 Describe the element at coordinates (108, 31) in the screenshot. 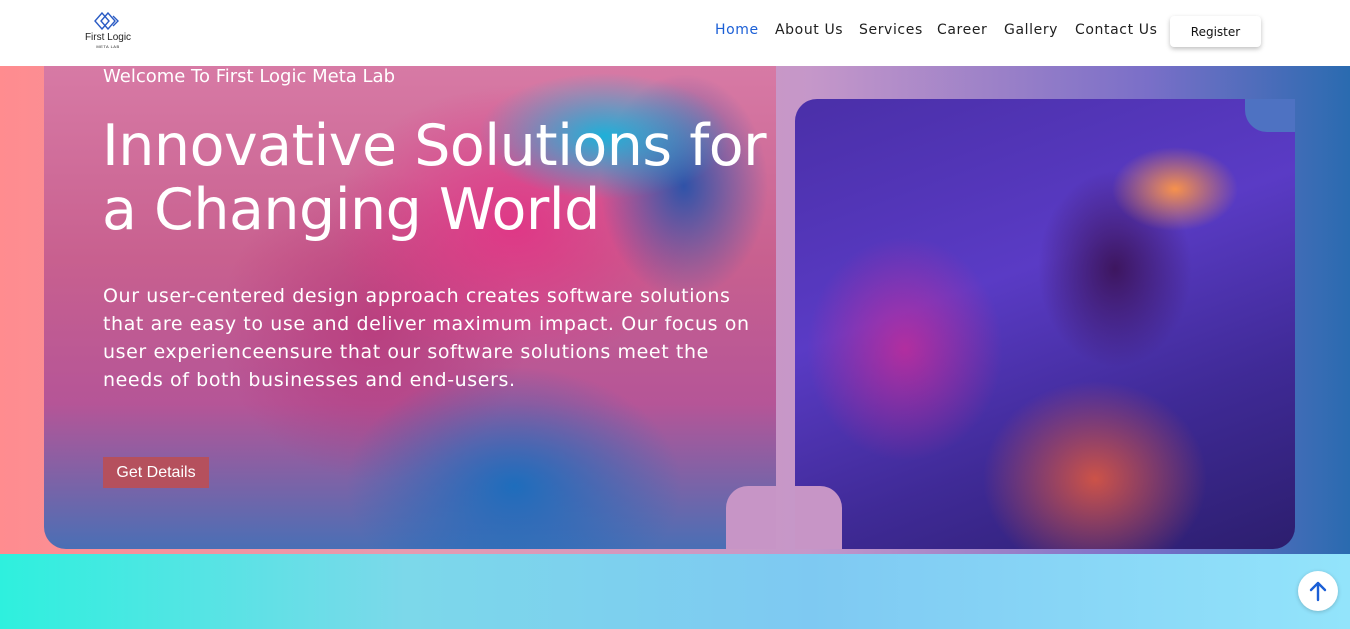

I see `brand-logo: First Logic META LAB` at that location.